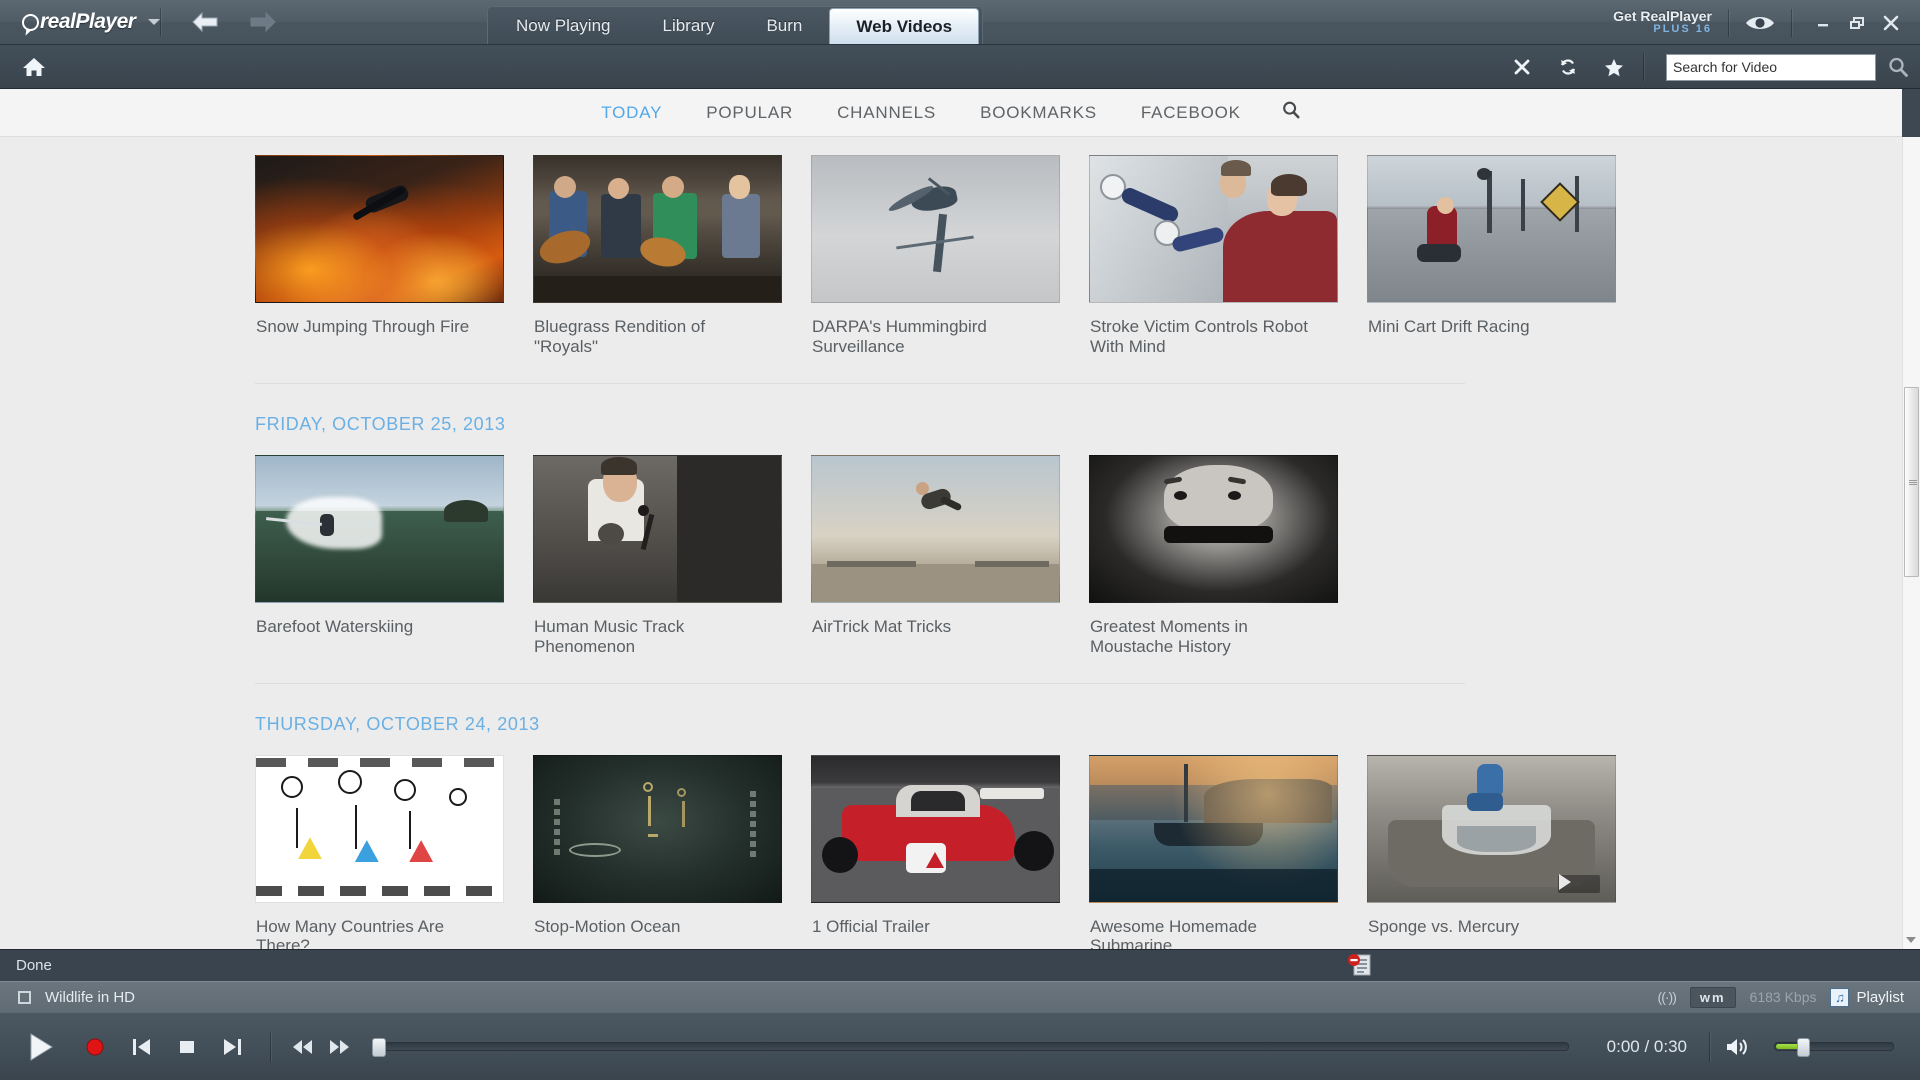  Describe the element at coordinates (1911, 482) in the screenshot. I see `scrollbar-thumb` at that location.